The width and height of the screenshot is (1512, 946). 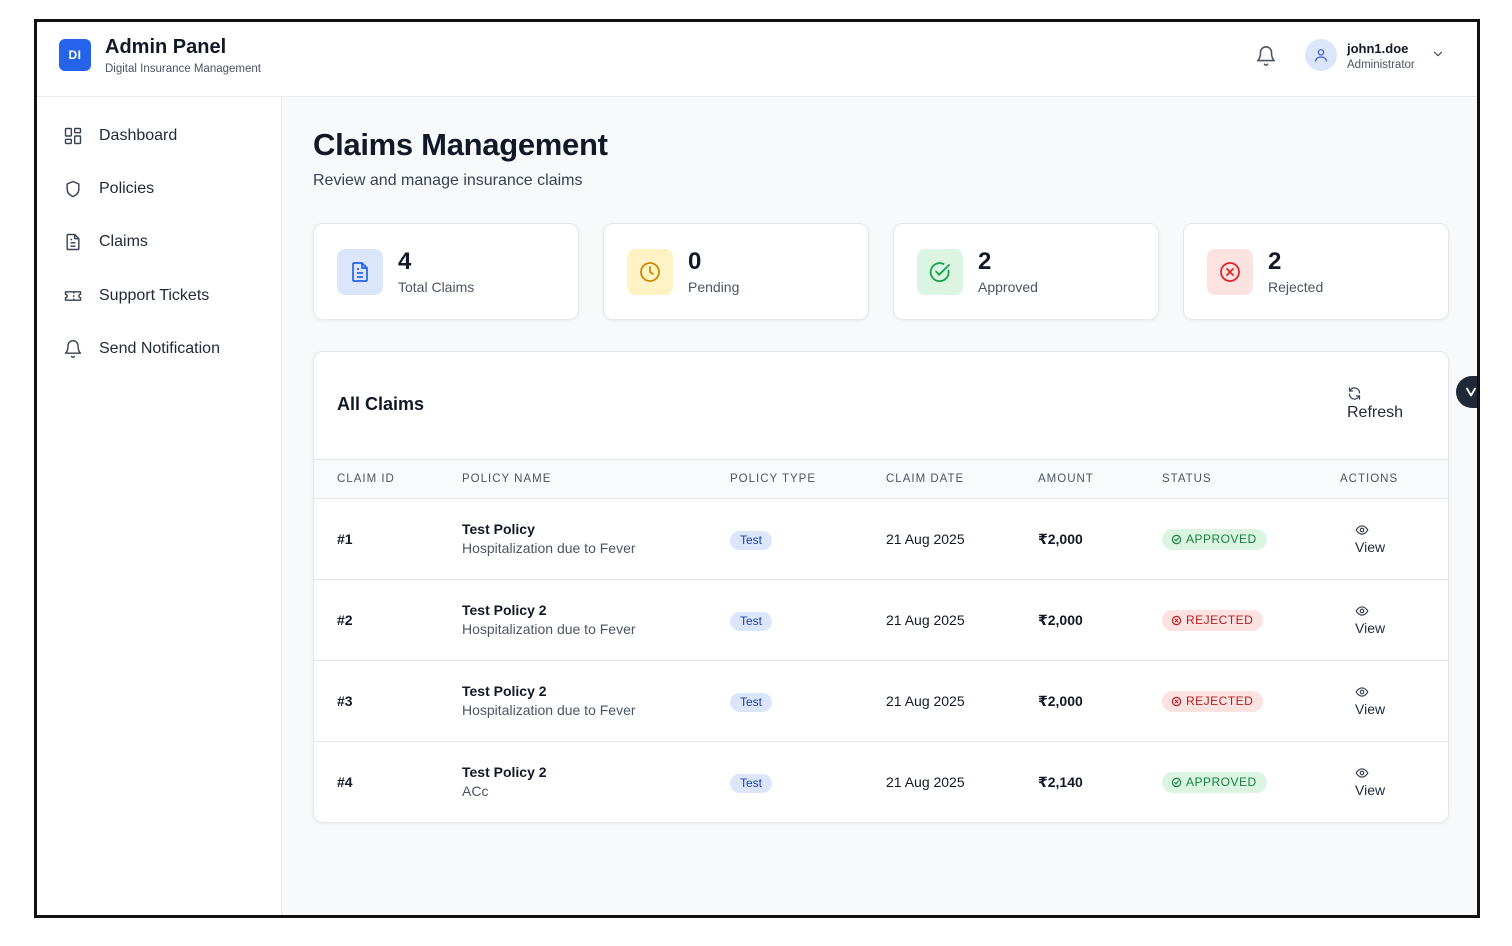 What do you see at coordinates (345, 620) in the screenshot?
I see `claim-id: #2` at bounding box center [345, 620].